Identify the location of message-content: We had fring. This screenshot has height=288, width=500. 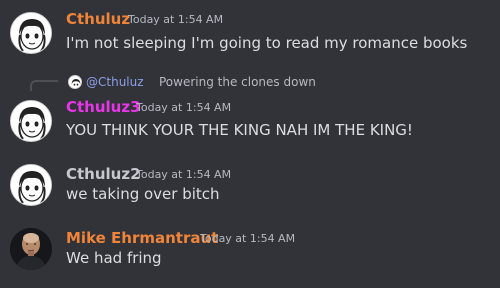
(114, 258).